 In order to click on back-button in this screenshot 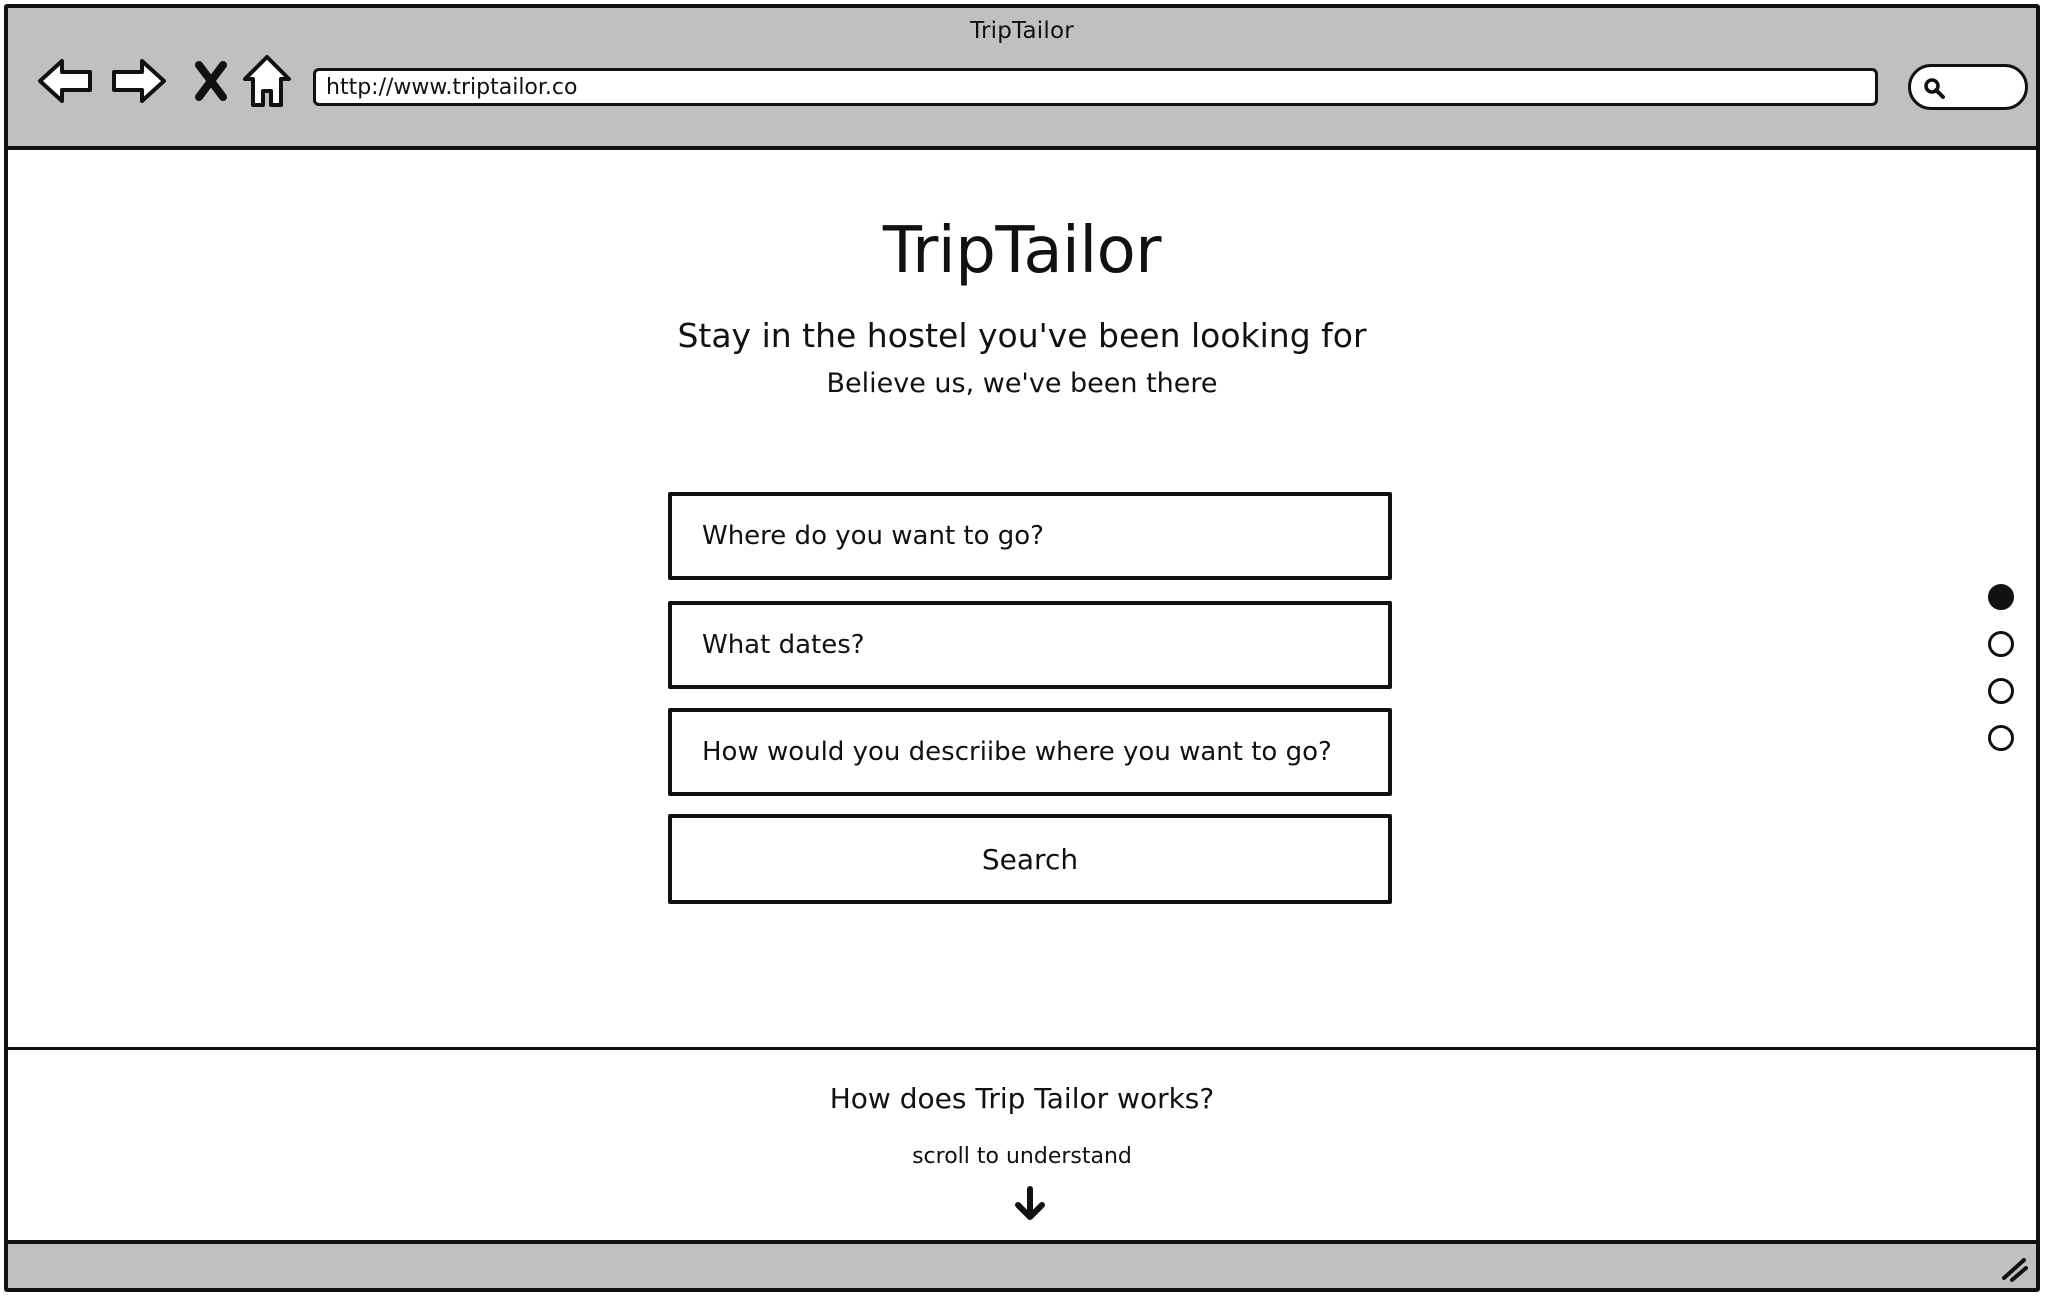, I will do `click(65, 81)`.